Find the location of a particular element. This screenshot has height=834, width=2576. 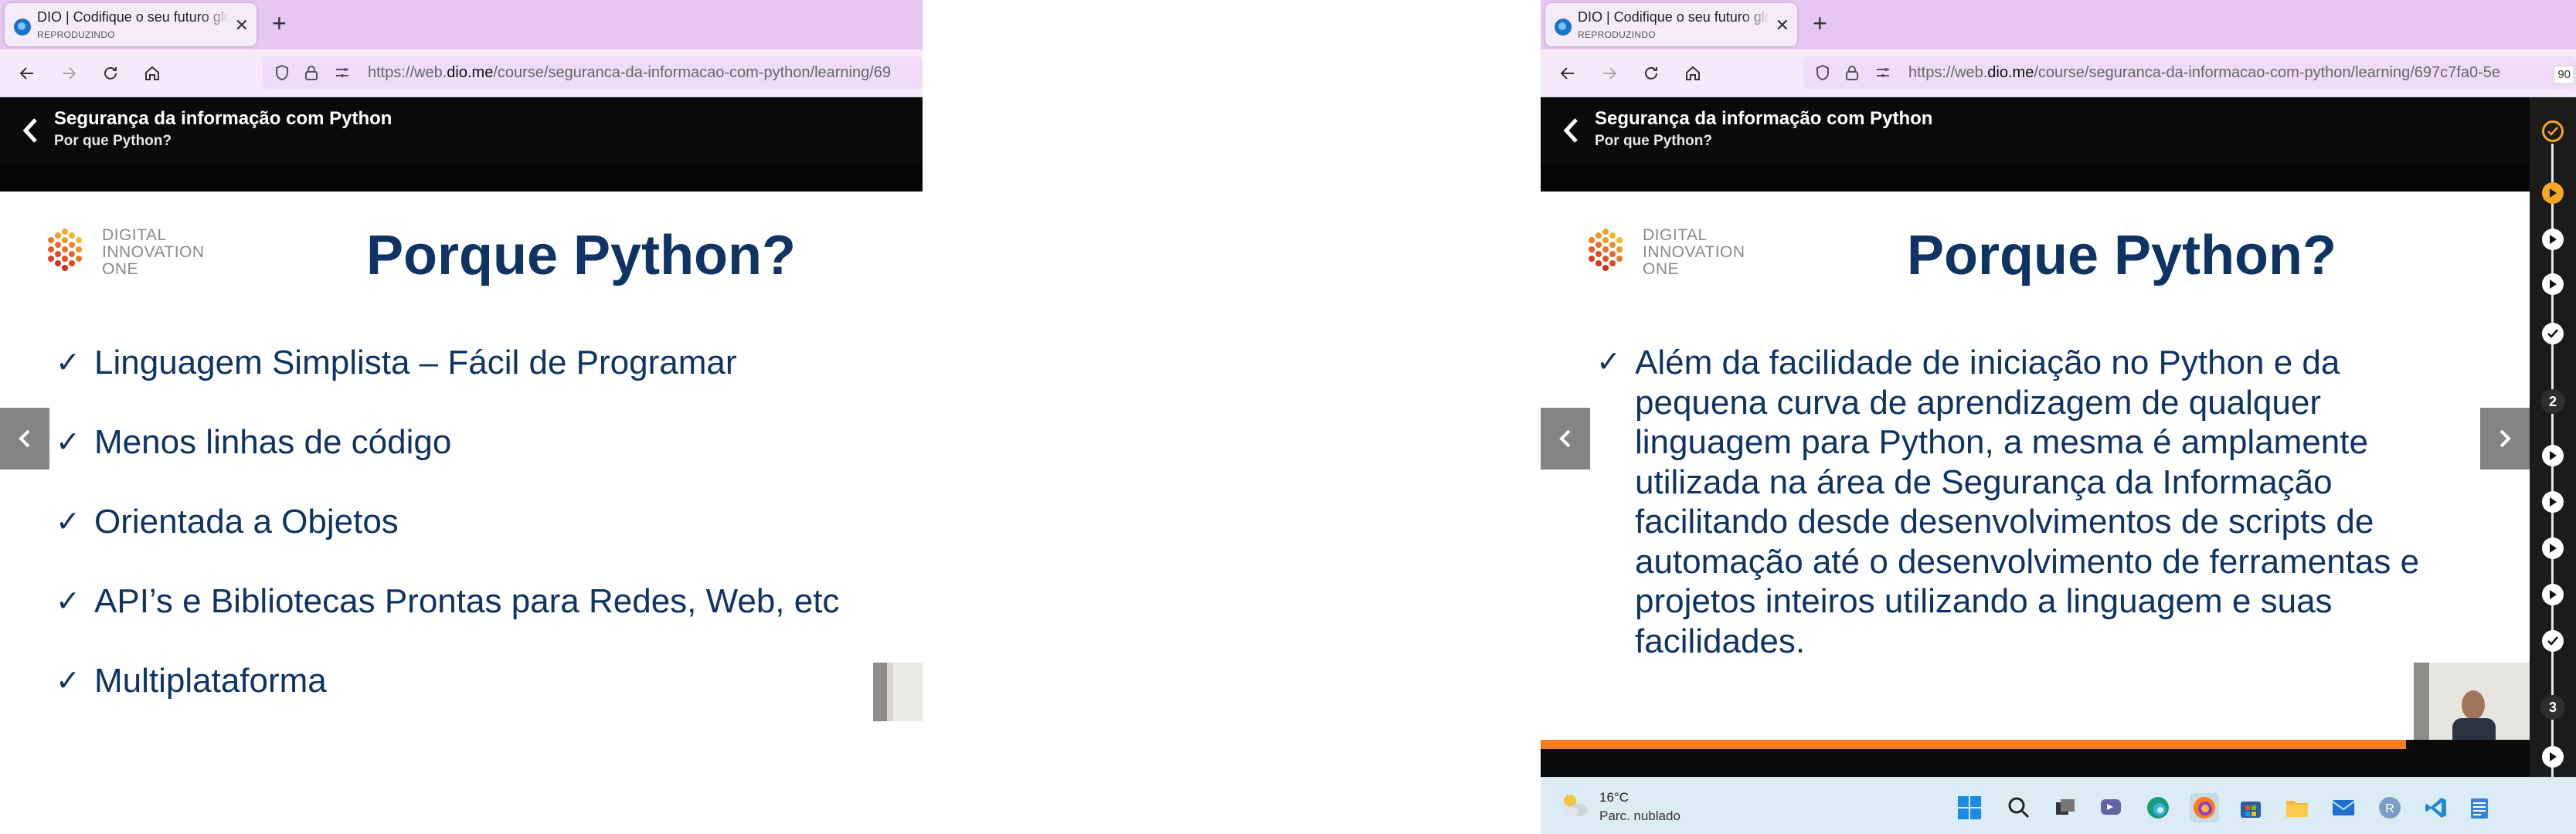

bullet-item: ✓ Orientada a Objetos is located at coordinates (481, 522).